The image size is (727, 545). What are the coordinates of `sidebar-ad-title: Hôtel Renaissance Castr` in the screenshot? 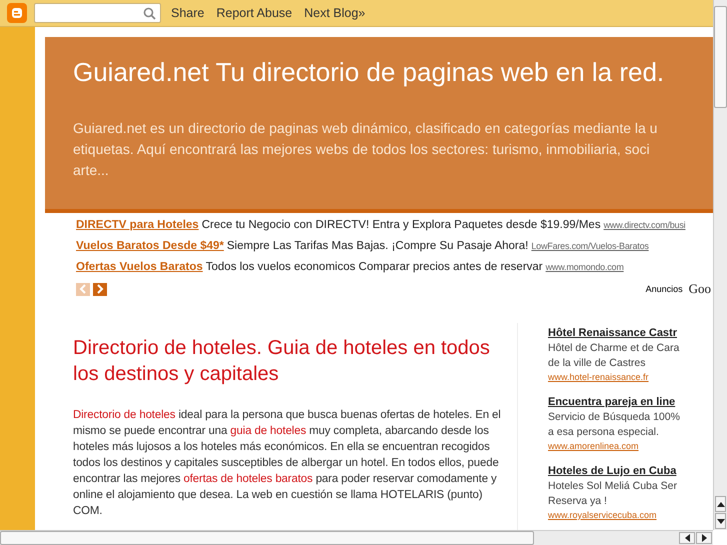 It's located at (614, 333).